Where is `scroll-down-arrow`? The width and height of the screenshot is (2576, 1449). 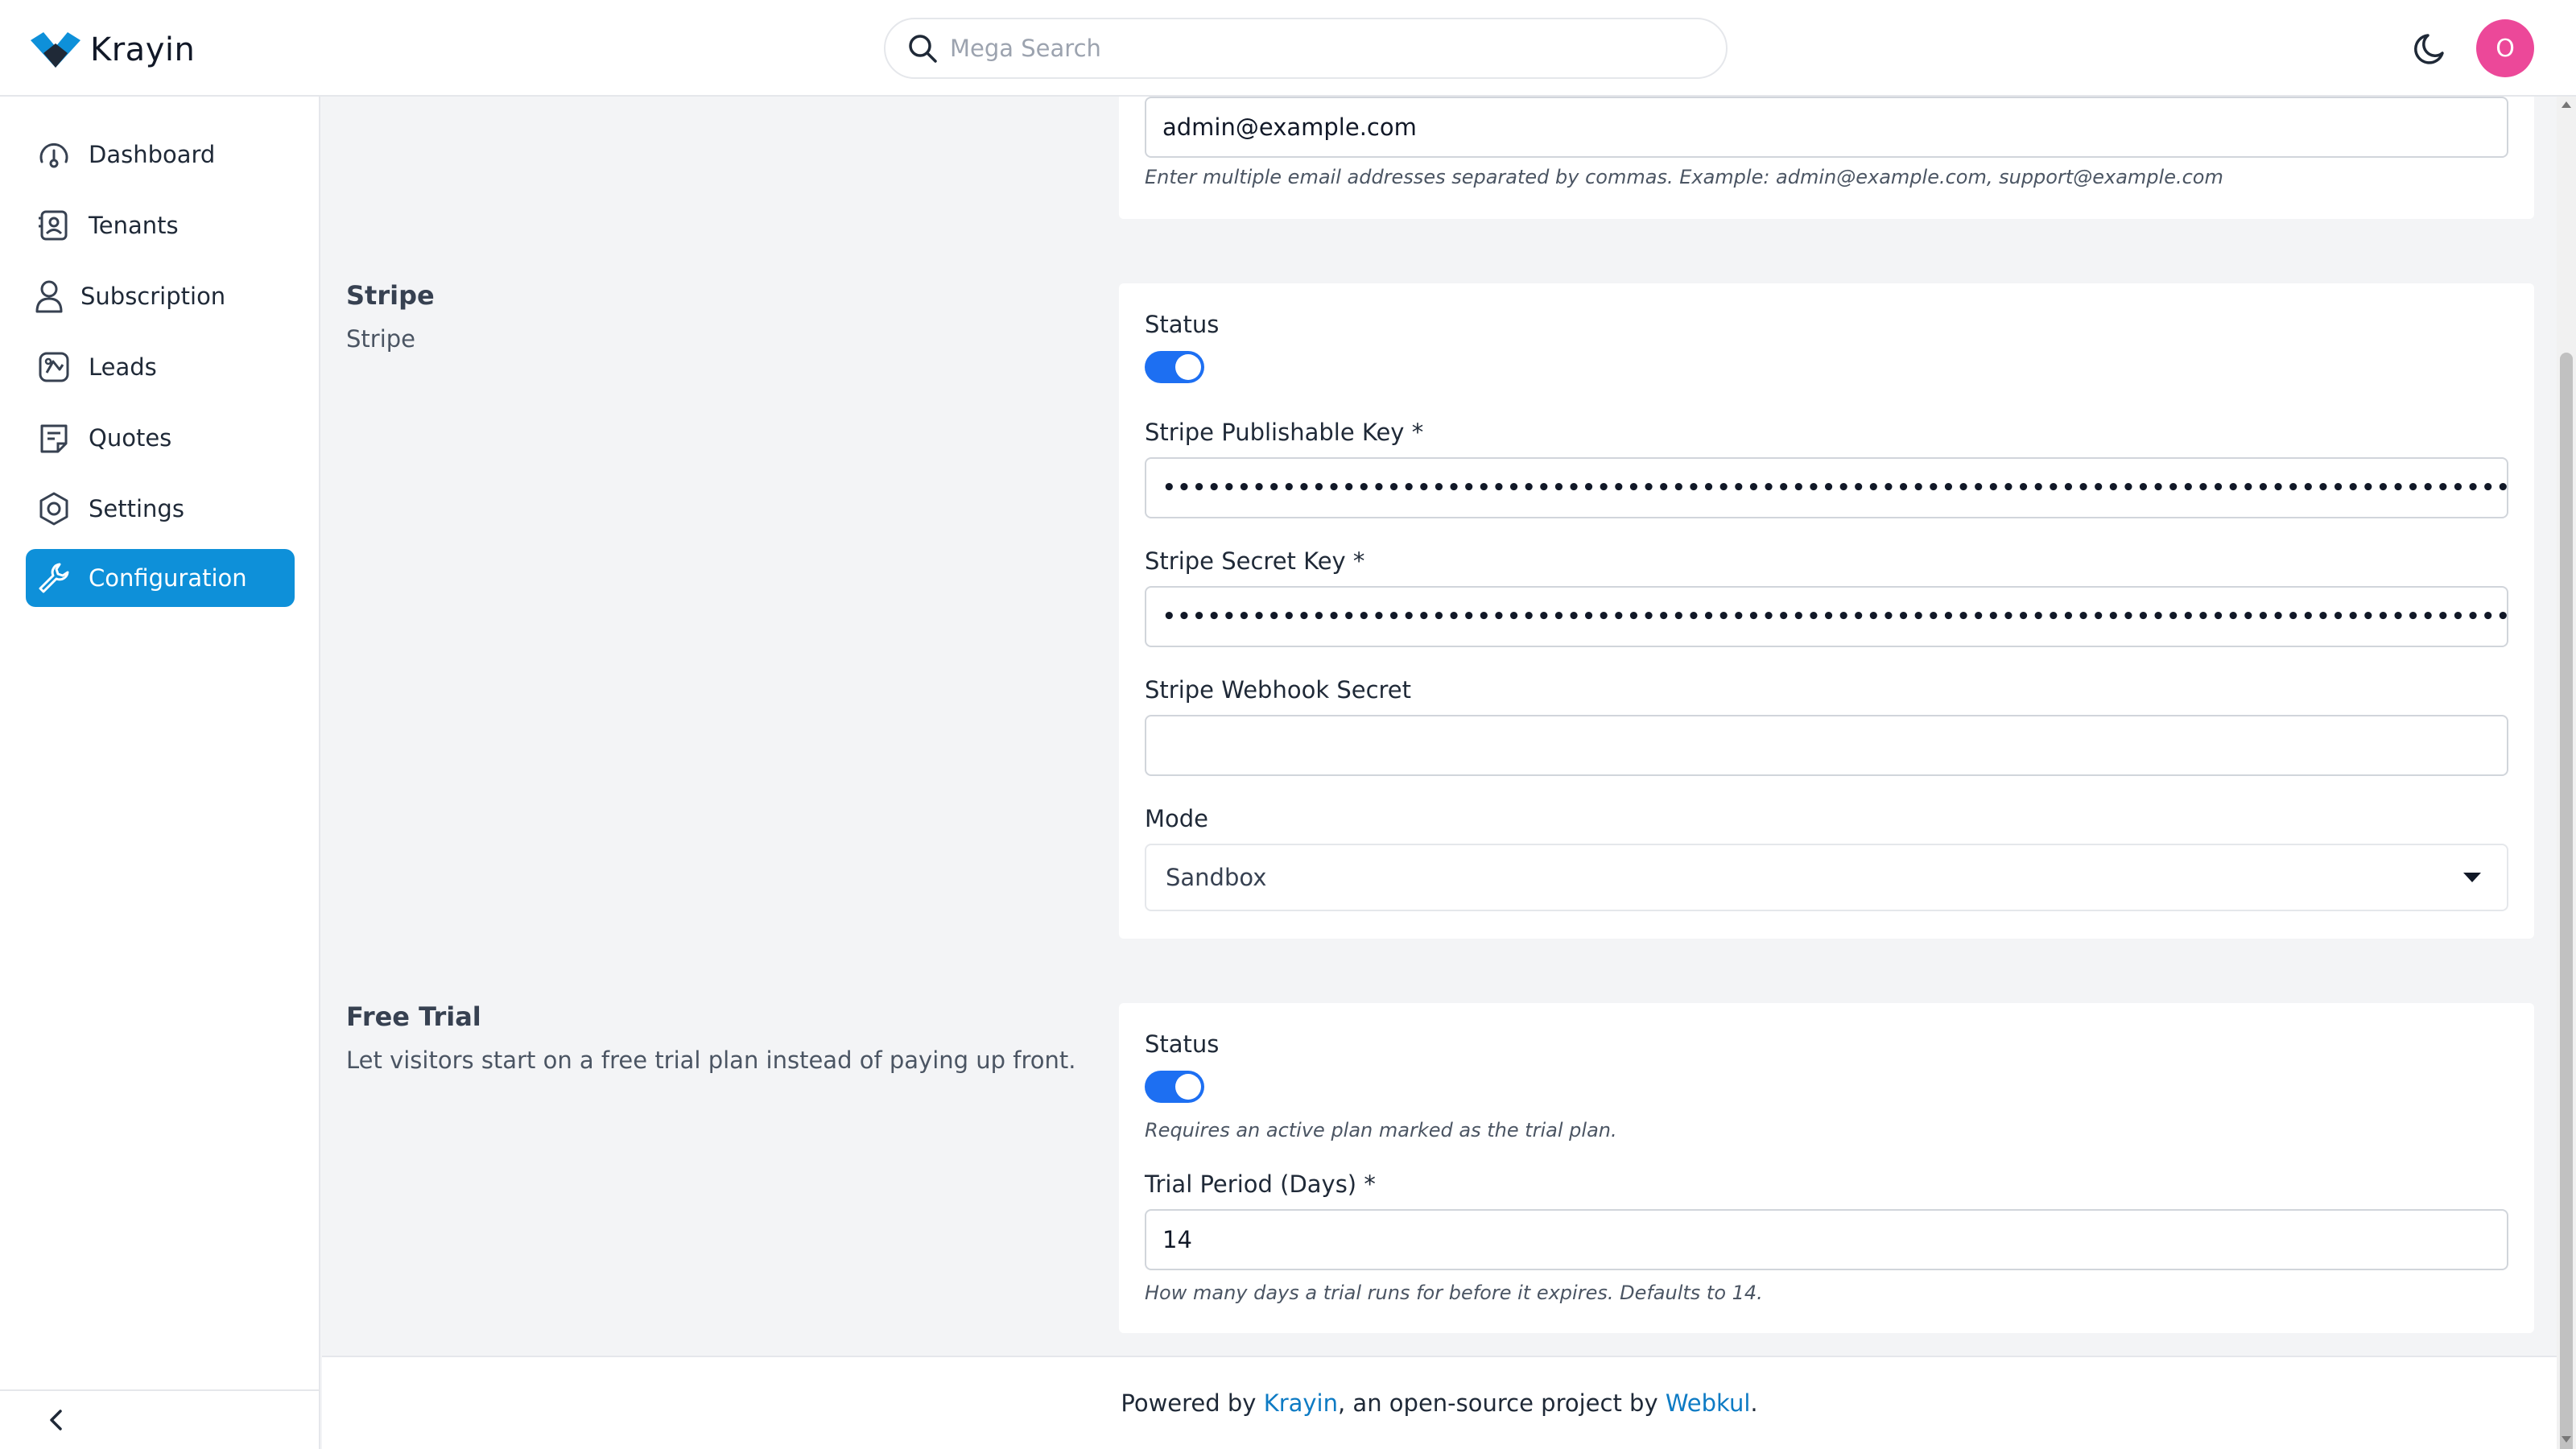 scroll-down-arrow is located at coordinates (2566, 1439).